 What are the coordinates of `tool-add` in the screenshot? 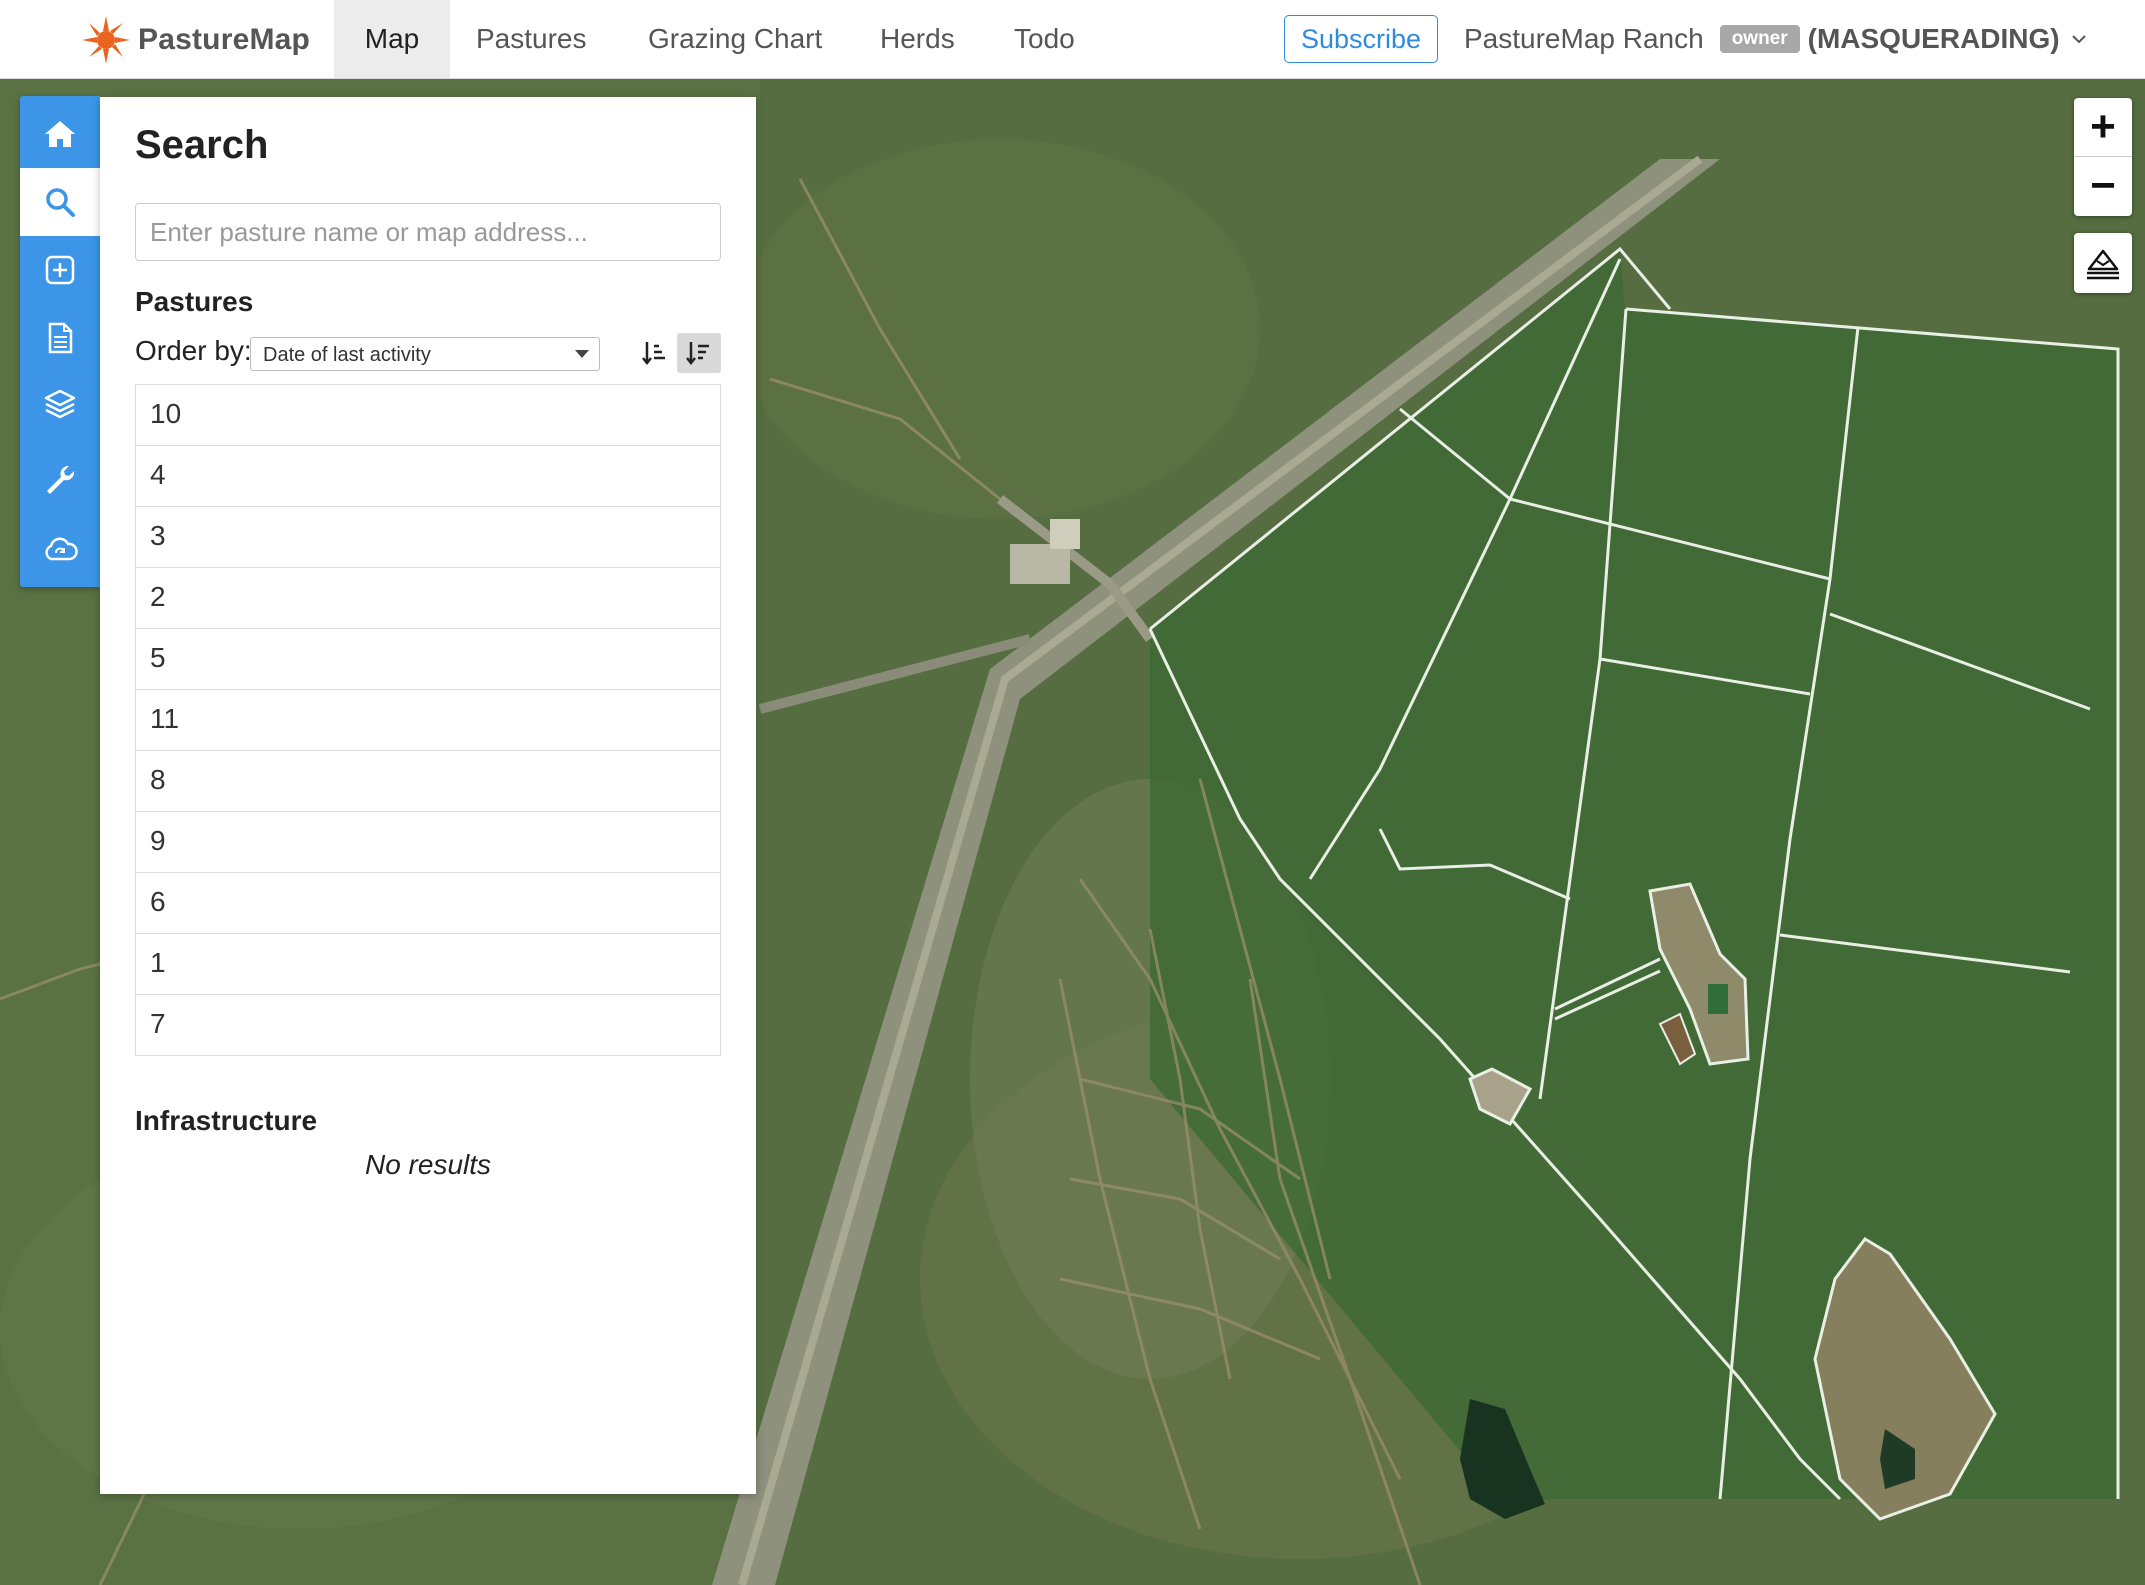 It's located at (60, 270).